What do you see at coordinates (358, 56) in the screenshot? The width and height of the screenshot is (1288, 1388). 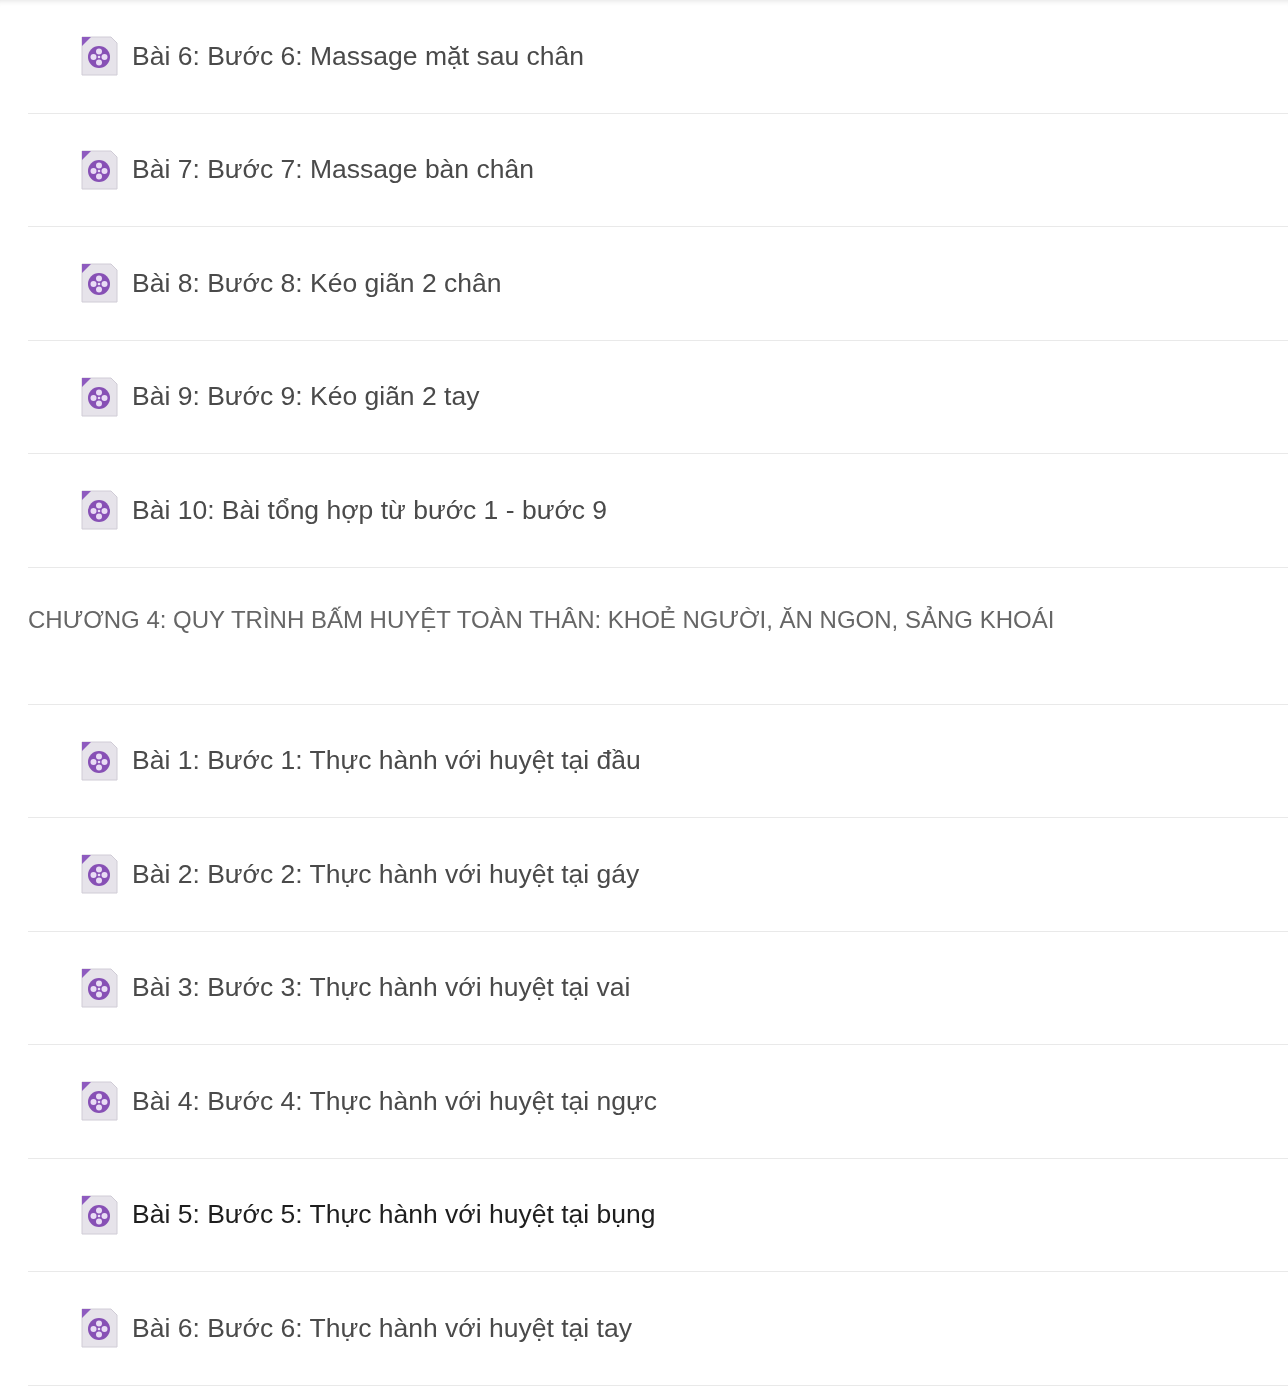 I see `lesson-link: Bài 6: Bước 6: Massage mặt sau chân` at bounding box center [358, 56].